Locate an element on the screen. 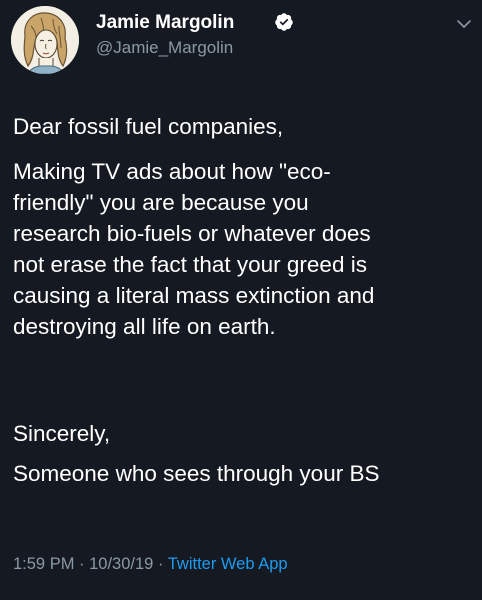  tweet-greeting: Dear fossil fuel companies, is located at coordinates (148, 126).